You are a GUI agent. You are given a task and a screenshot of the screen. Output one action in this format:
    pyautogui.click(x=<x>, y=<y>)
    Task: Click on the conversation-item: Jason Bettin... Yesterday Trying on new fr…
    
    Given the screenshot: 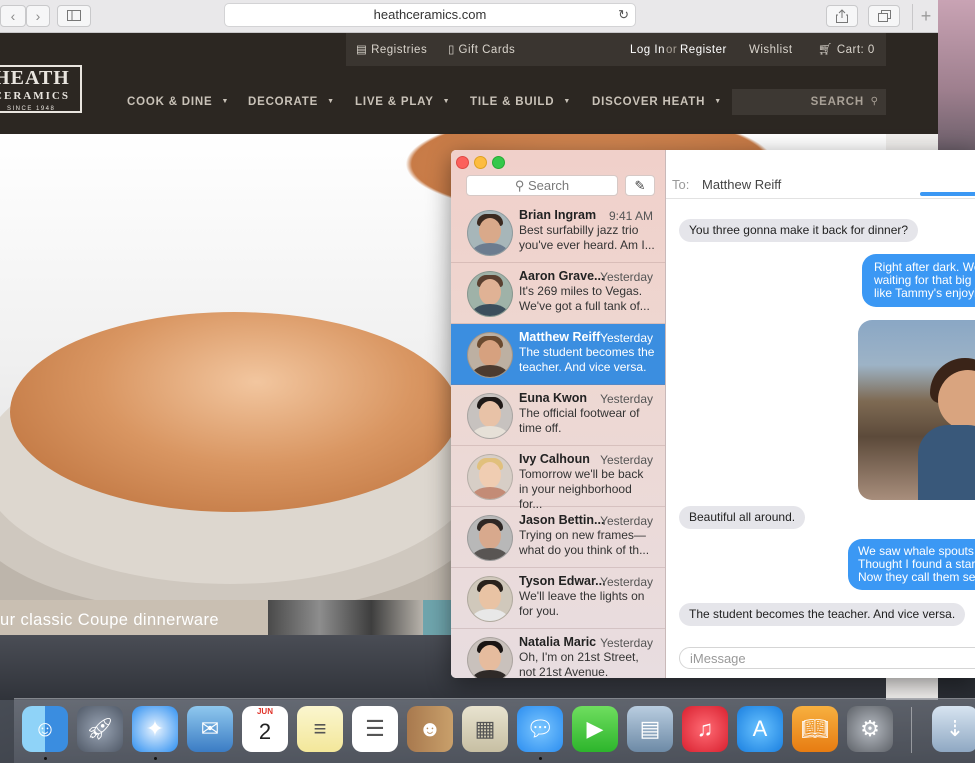 What is the action you would take?
    pyautogui.click(x=558, y=537)
    